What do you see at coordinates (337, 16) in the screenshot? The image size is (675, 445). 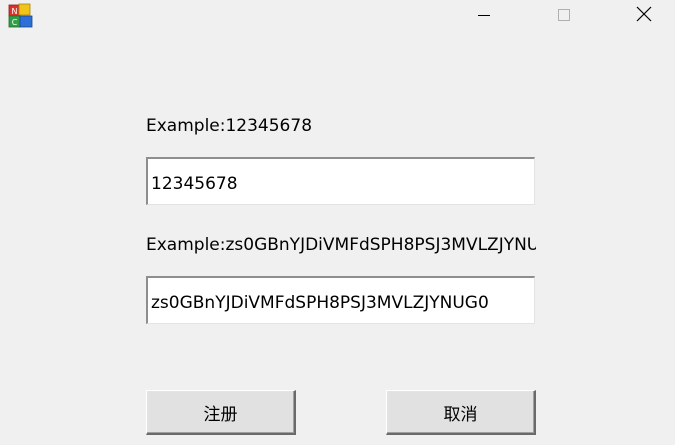 I see `title-bar: N C` at bounding box center [337, 16].